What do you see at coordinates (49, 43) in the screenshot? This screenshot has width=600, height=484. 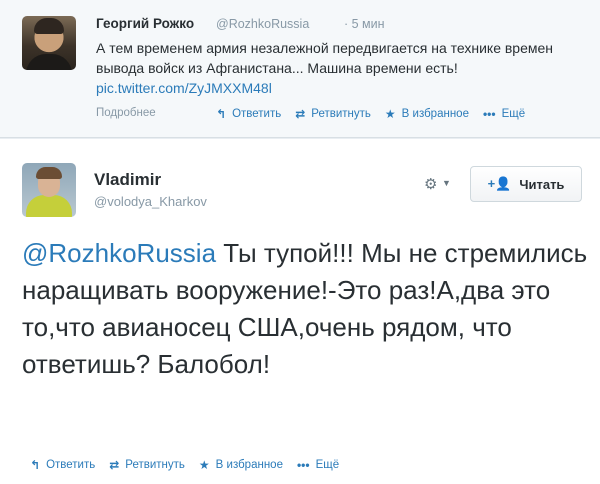 I see `parent-author-avatar` at bounding box center [49, 43].